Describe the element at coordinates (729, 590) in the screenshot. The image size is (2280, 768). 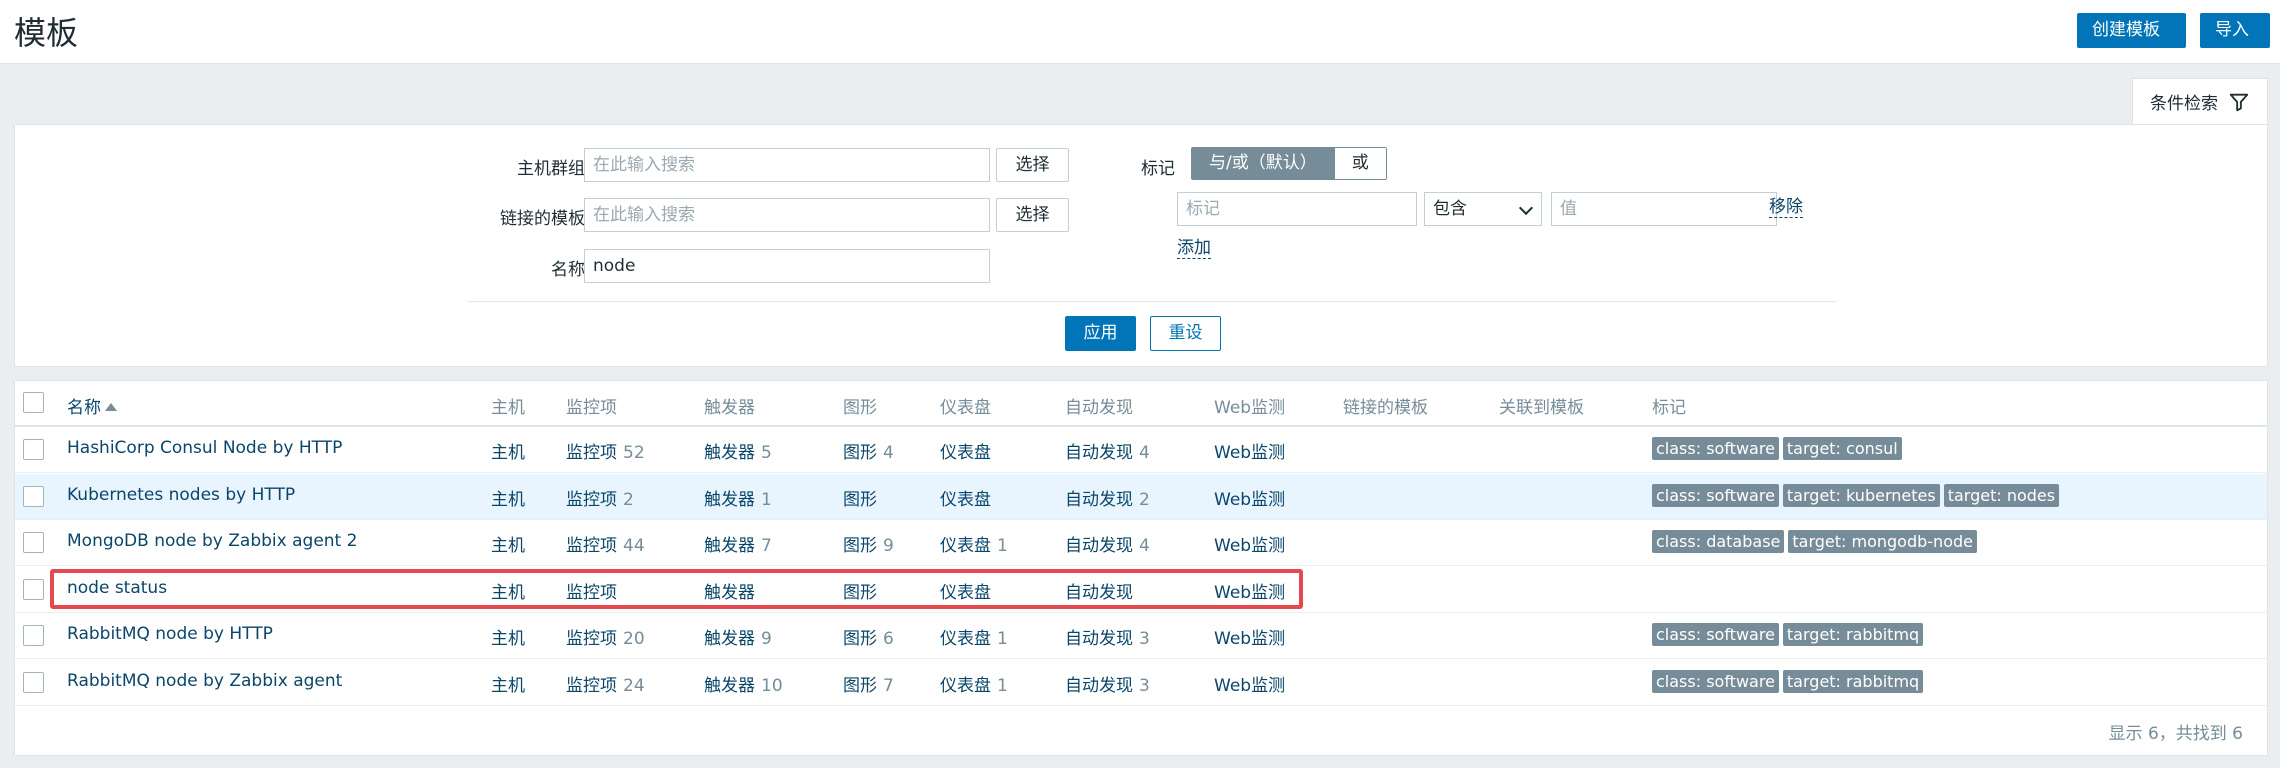
I see `triggers-link: 触发器` at that location.